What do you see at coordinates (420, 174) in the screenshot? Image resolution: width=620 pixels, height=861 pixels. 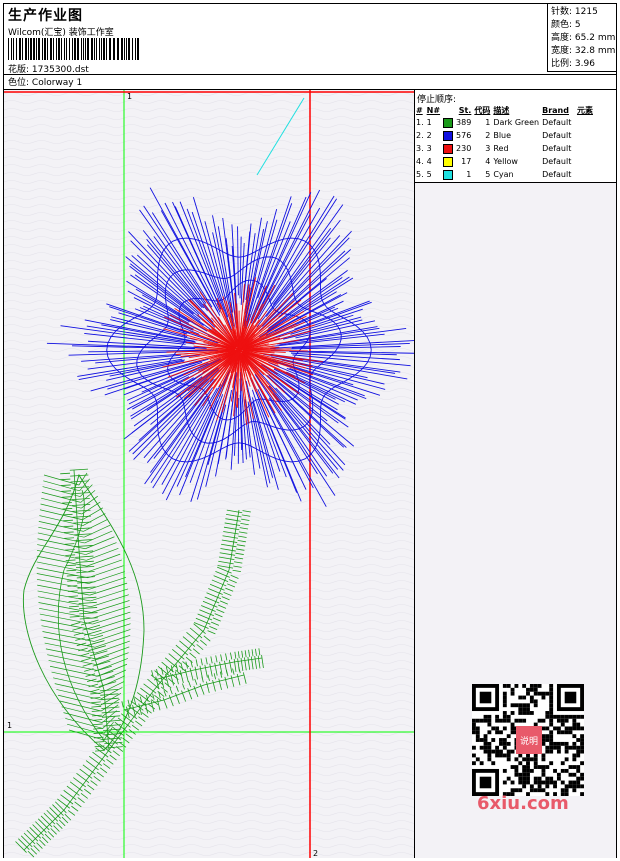 I see `row-stop: 5.` at bounding box center [420, 174].